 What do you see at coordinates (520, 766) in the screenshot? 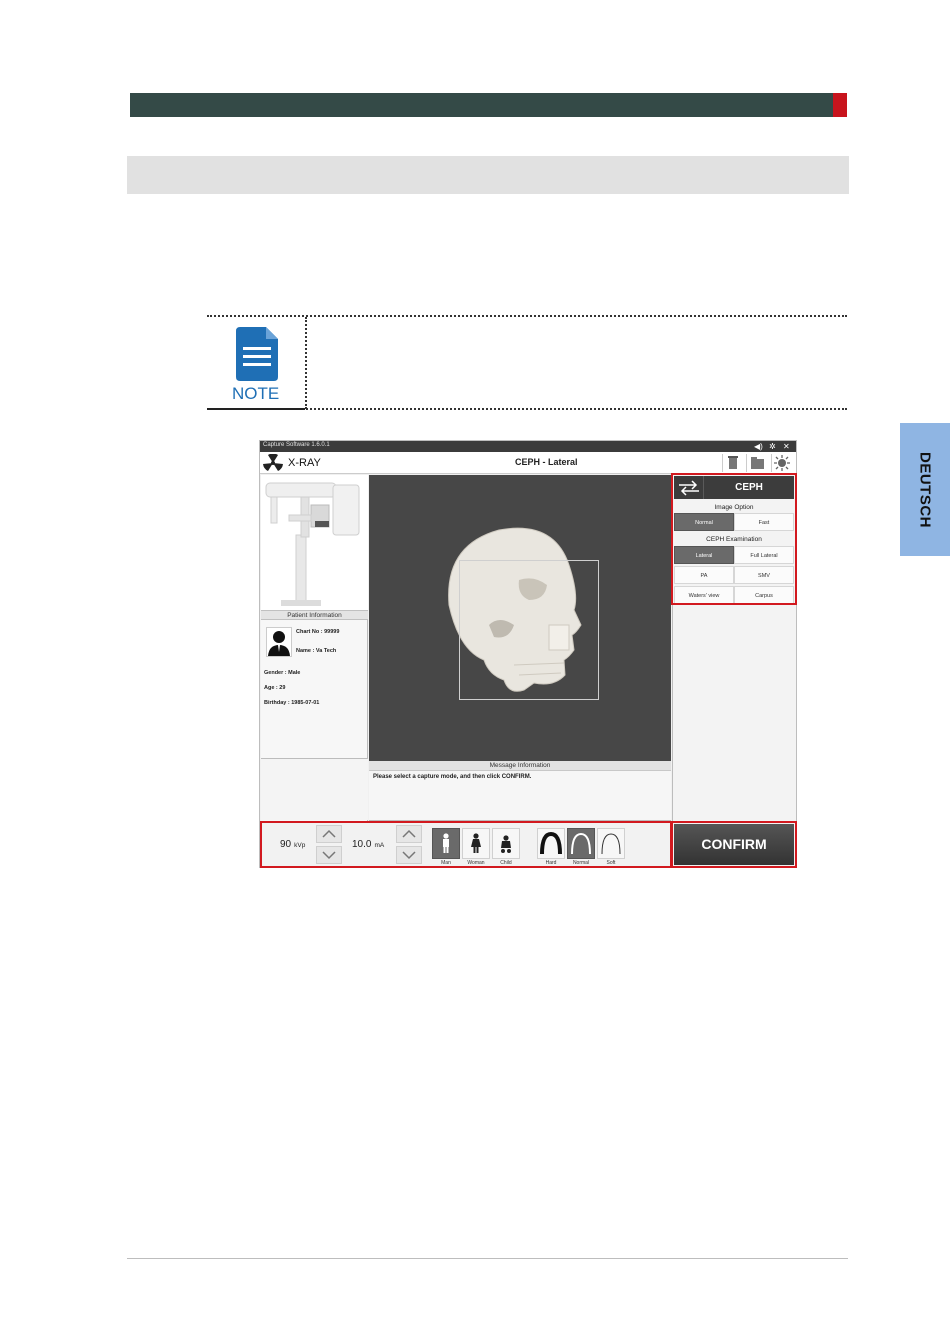
I see `message-header: Message Information` at bounding box center [520, 766].